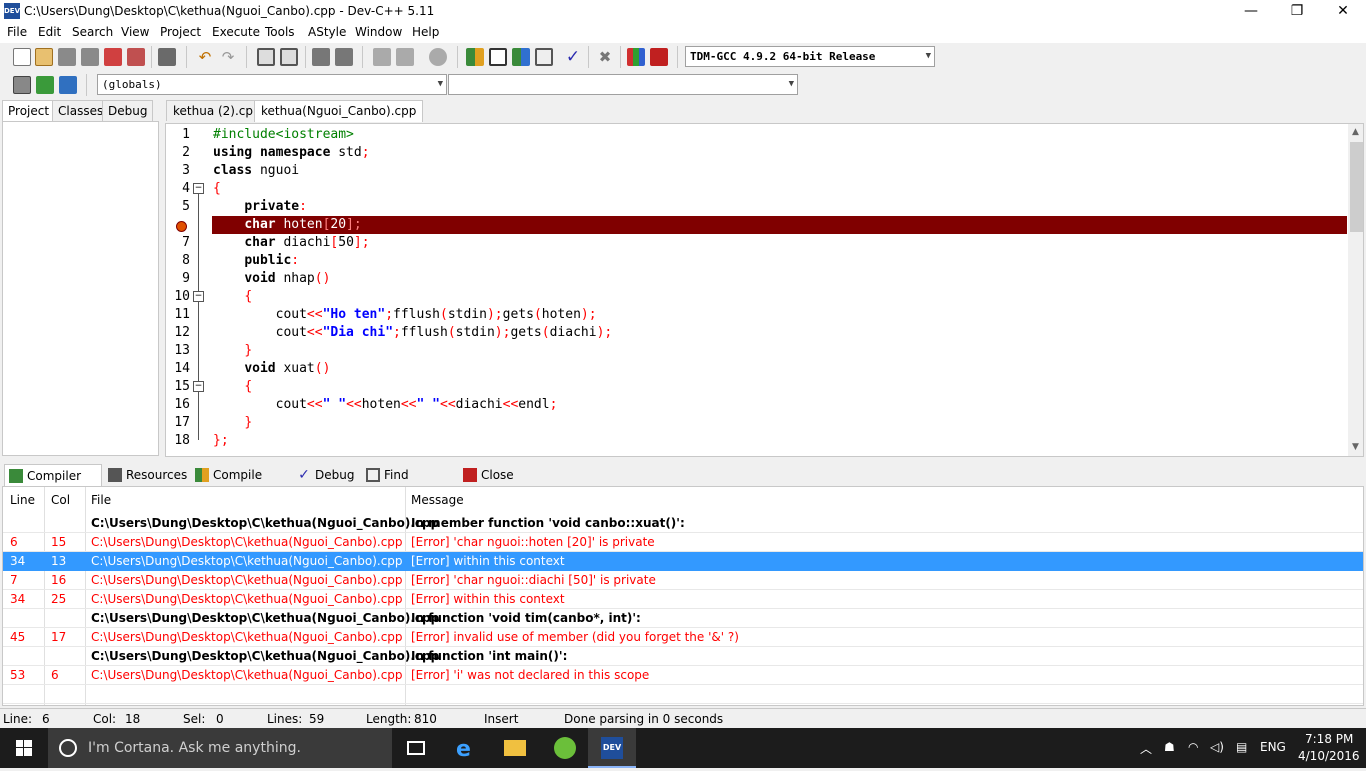 This screenshot has width=1366, height=771. I want to click on task-view-button, so click(416, 748).